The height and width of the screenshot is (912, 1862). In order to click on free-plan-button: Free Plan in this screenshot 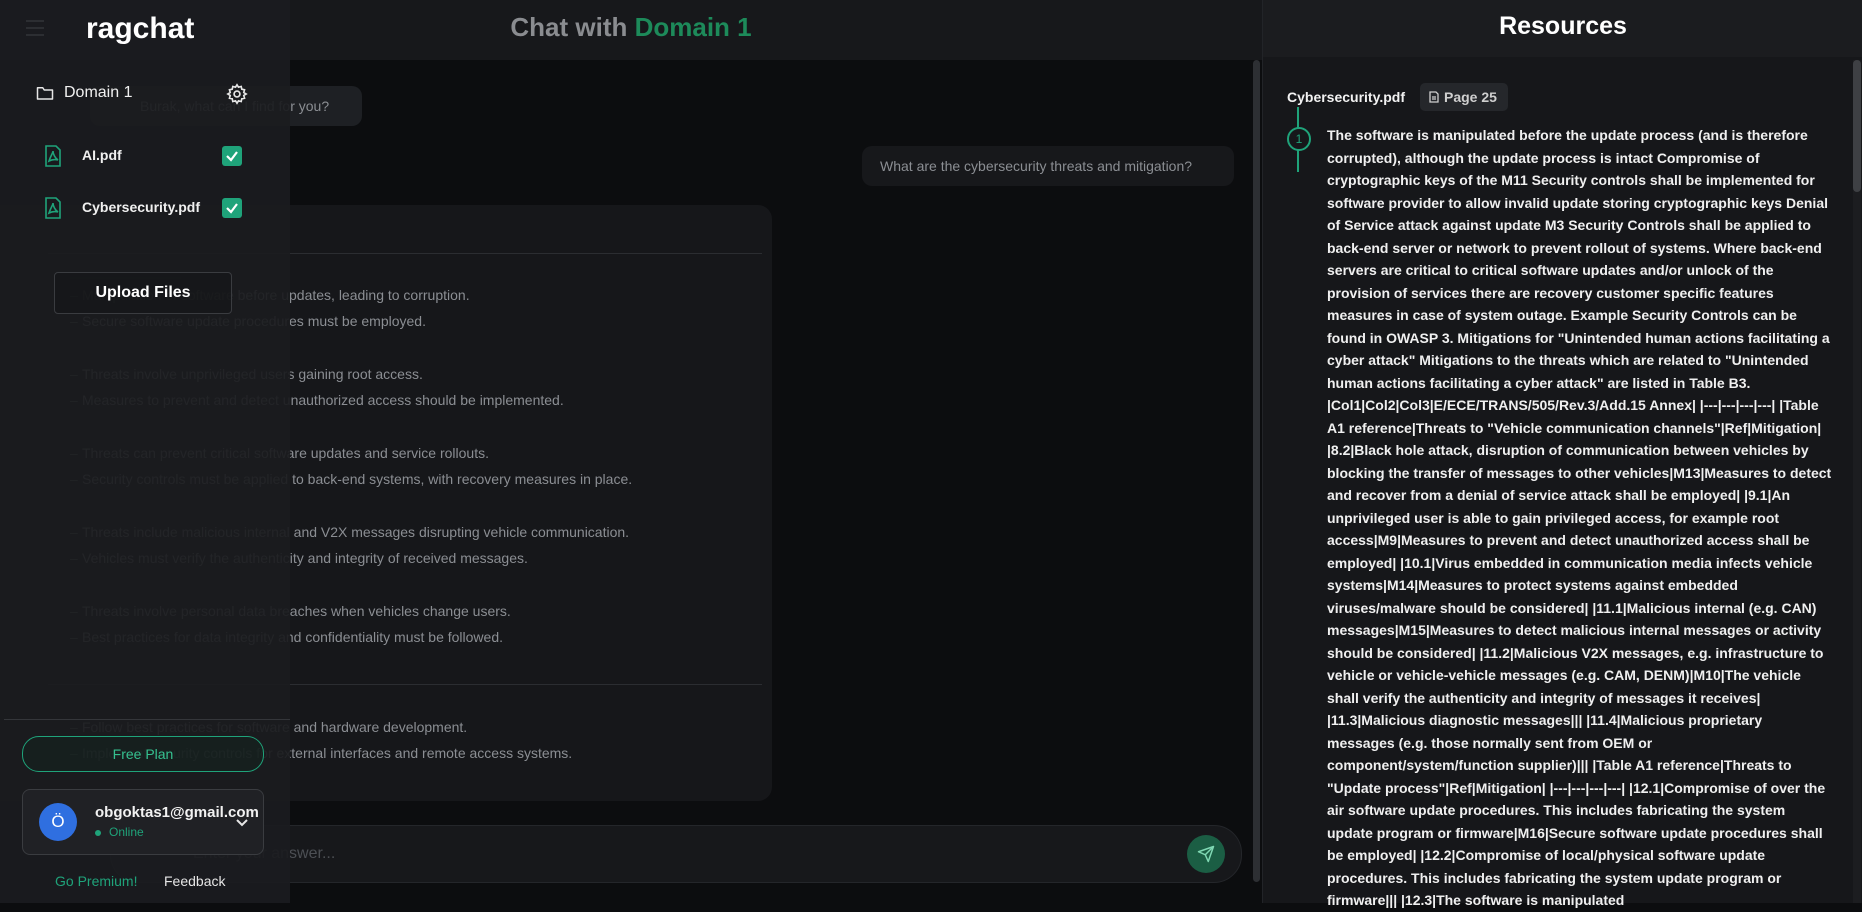, I will do `click(143, 754)`.